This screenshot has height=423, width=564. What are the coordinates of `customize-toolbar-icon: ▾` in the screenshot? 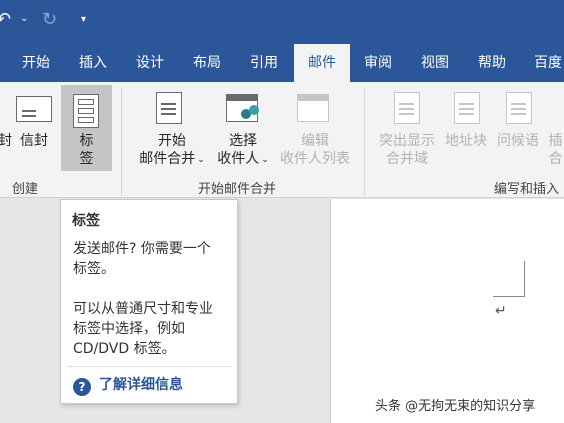 It's located at (83, 20).